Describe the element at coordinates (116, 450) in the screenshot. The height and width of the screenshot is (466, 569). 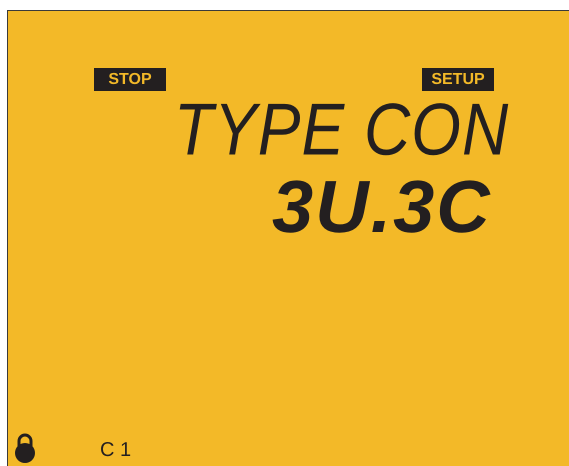
I see `channel-label: C 1` at that location.